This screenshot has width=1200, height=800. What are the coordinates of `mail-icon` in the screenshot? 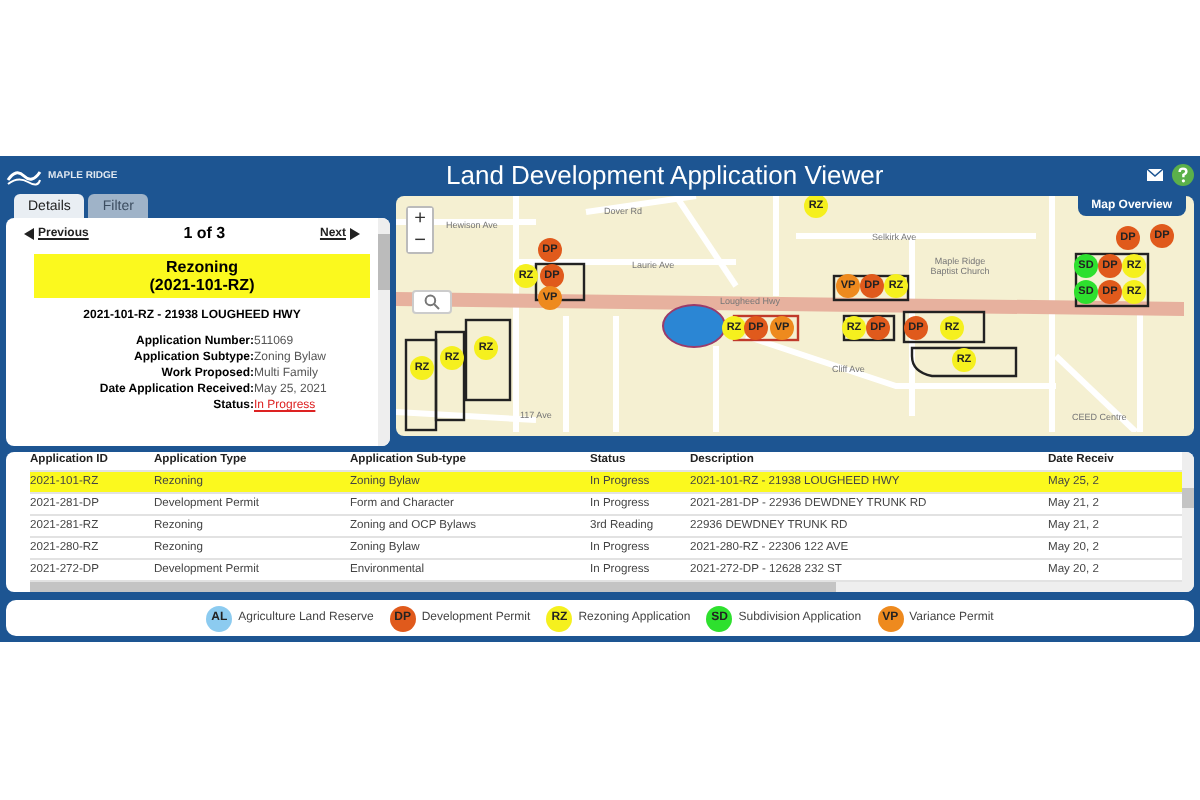 It's located at (1155, 175).